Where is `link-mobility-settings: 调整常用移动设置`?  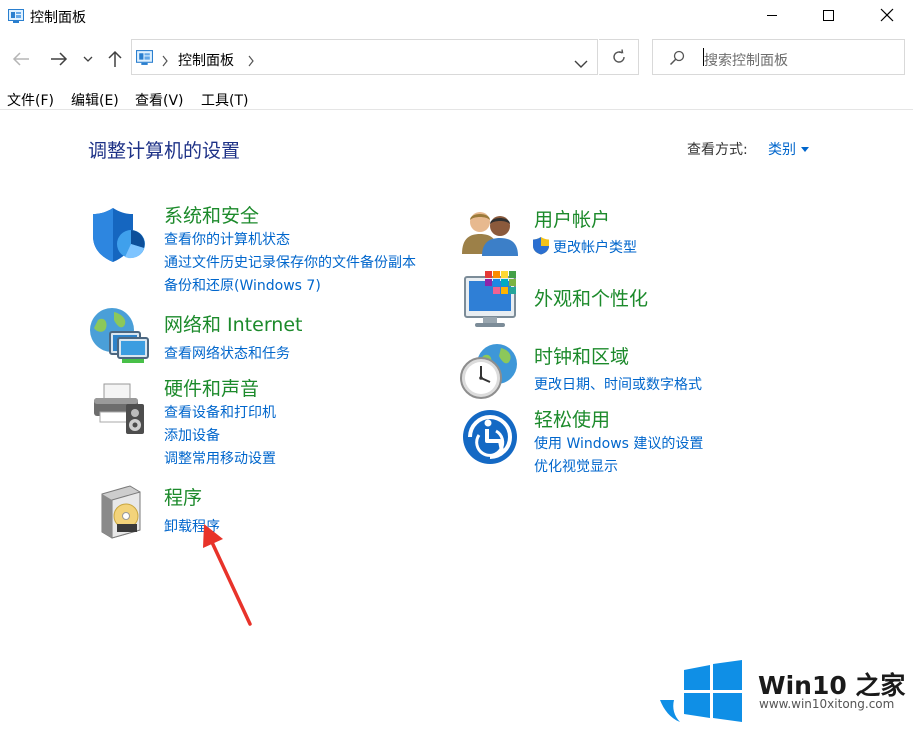 link-mobility-settings: 调整常用移动设置 is located at coordinates (220, 458).